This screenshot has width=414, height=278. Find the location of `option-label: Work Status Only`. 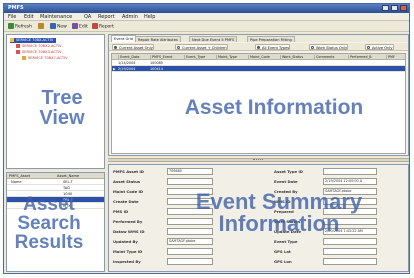

option-label: Work Status Only is located at coordinates (332, 48).